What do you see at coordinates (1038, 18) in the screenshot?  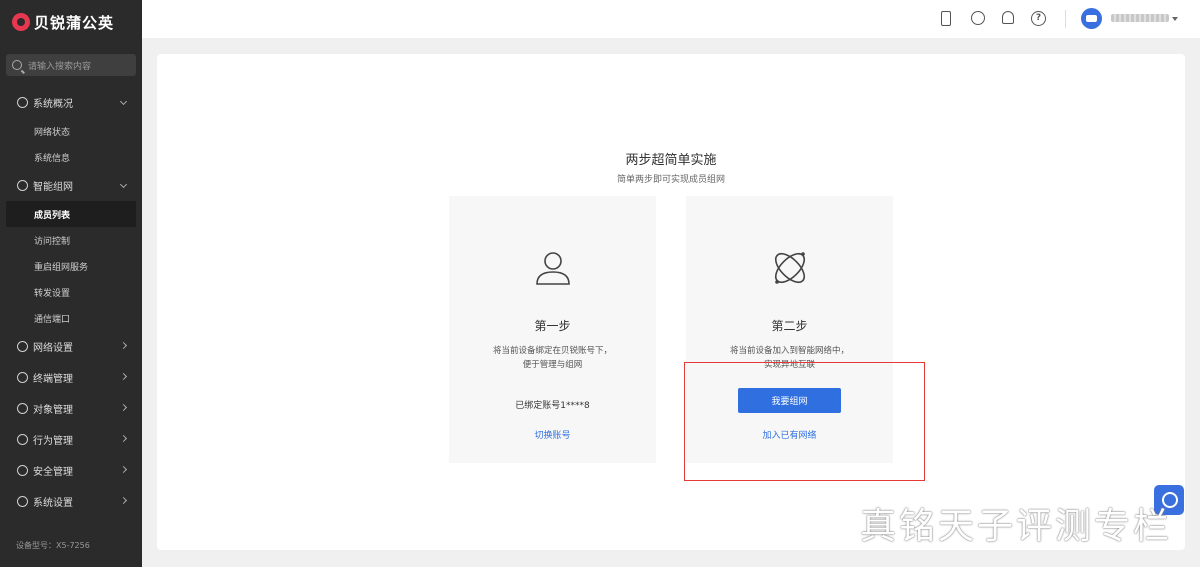 I see `help-icon: ?` at bounding box center [1038, 18].